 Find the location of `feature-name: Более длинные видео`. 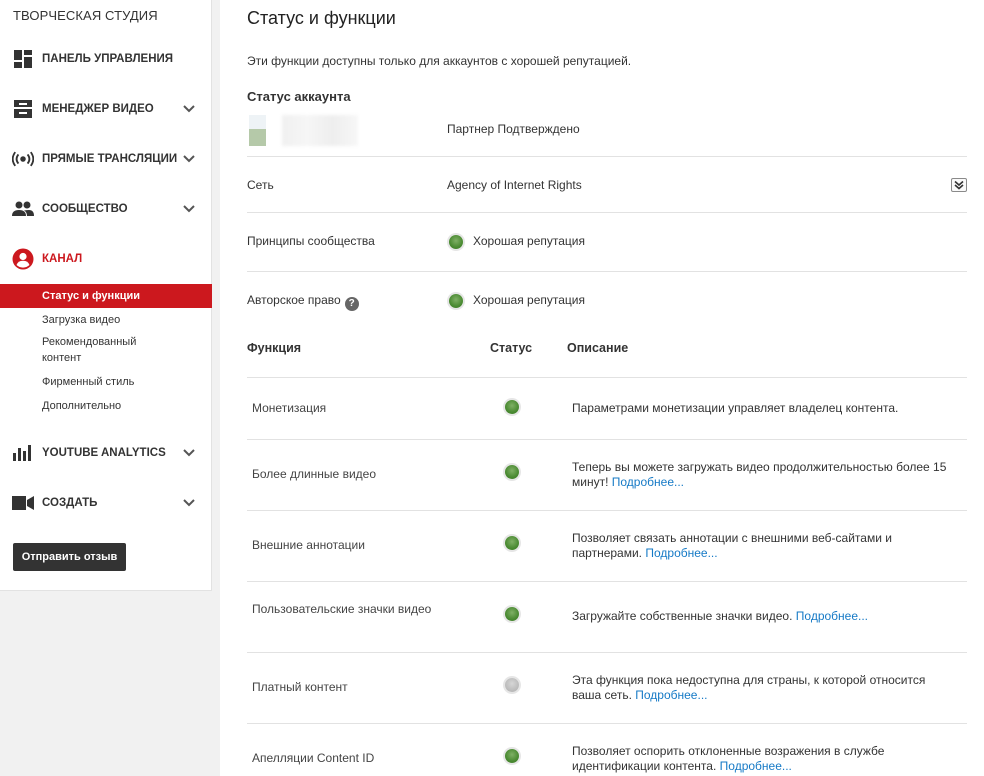

feature-name: Более длинные видео is located at coordinates (314, 474).